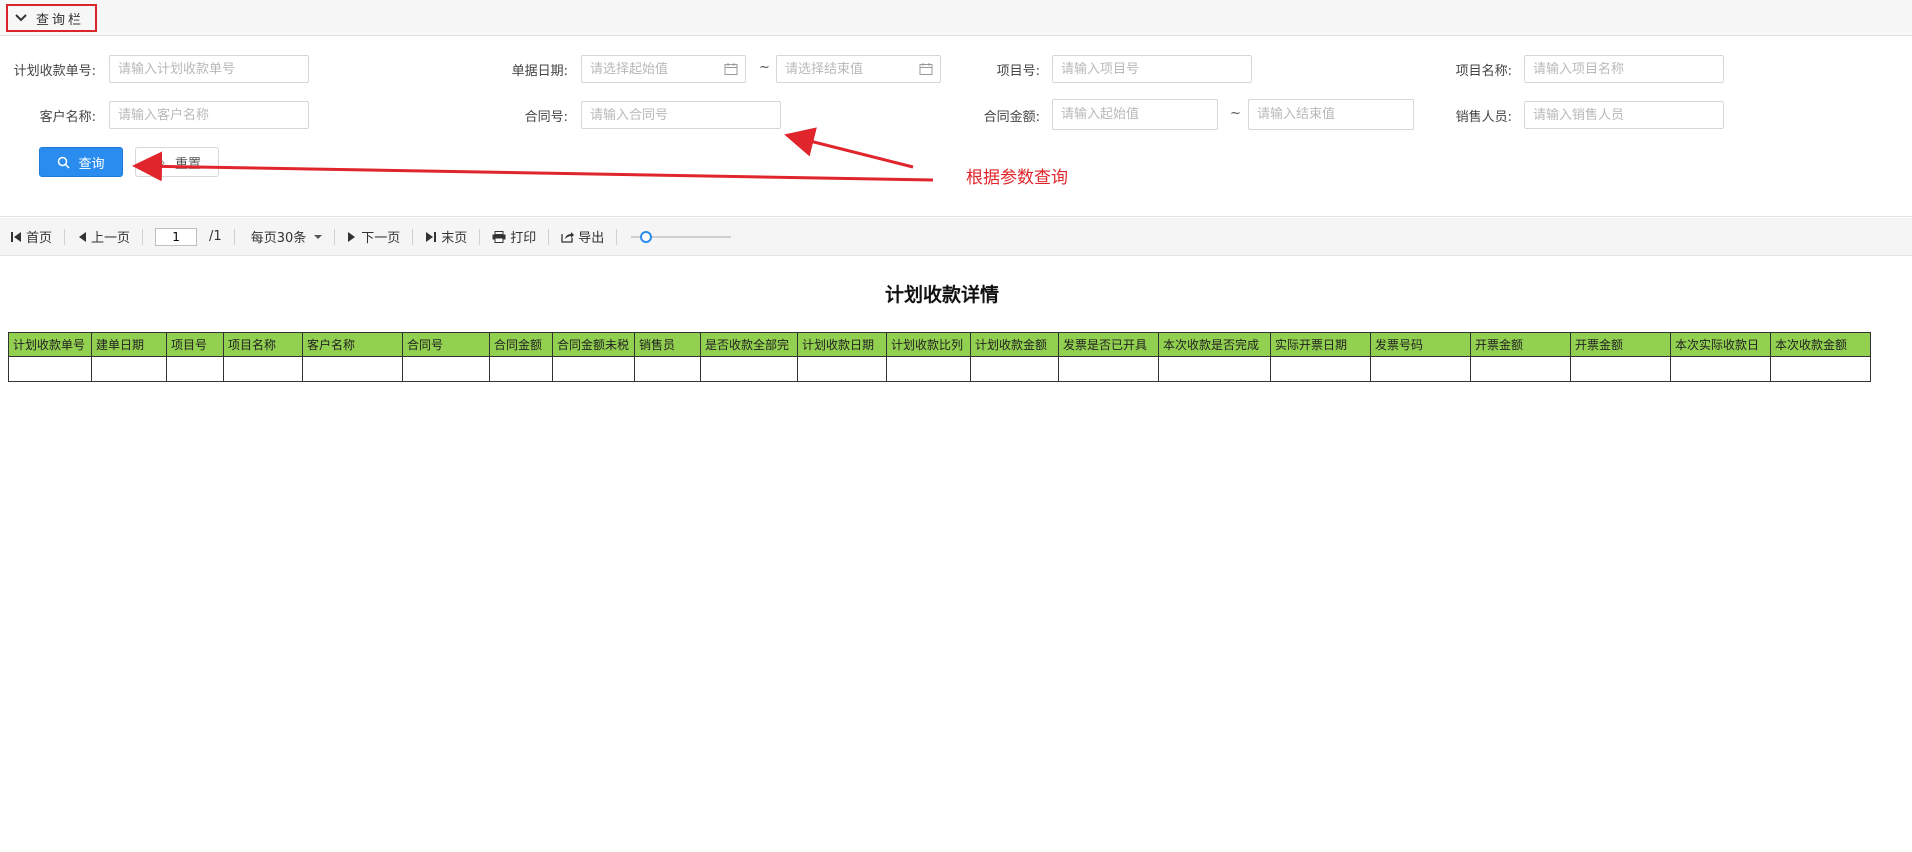 Image resolution: width=1912 pixels, height=852 pixels. What do you see at coordinates (1135, 114) in the screenshot?
I see `contract-amount-start-input` at bounding box center [1135, 114].